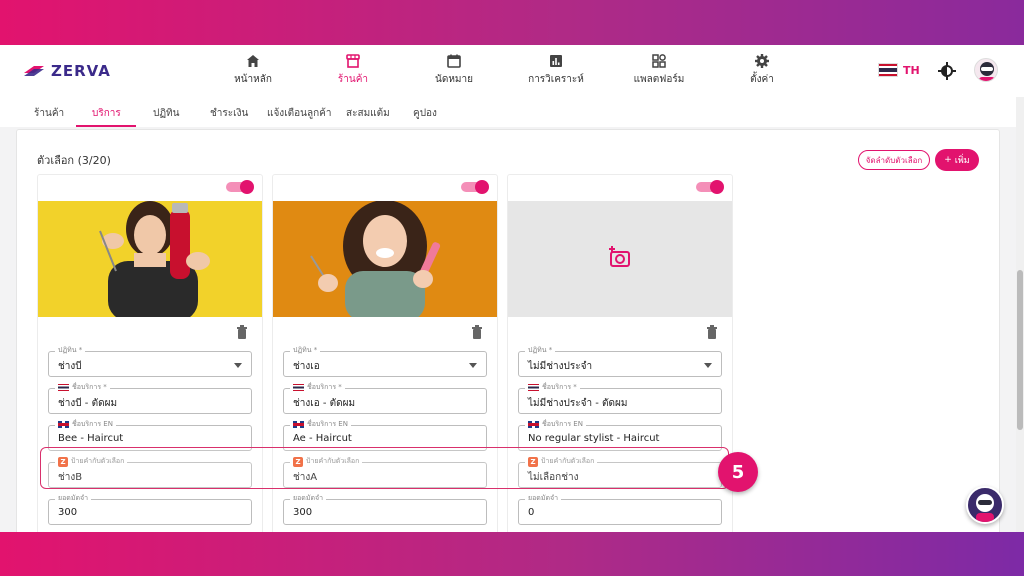  What do you see at coordinates (556, 61) in the screenshot?
I see `analytics-icon` at bounding box center [556, 61].